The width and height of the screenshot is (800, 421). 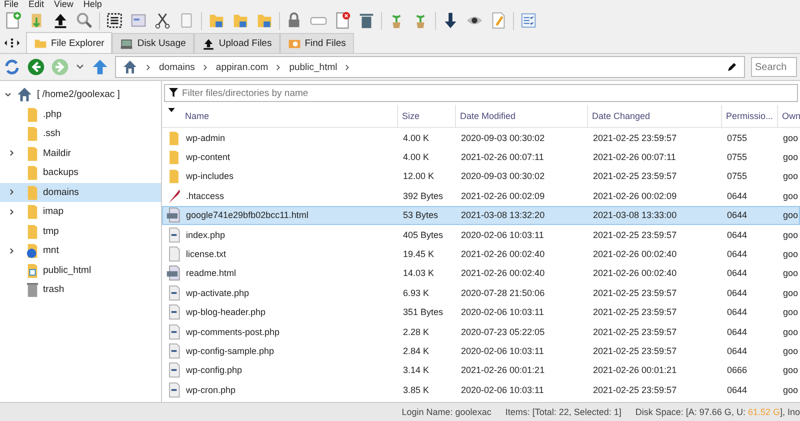 What do you see at coordinates (737, 157) in the screenshot?
I see `table-cell-text: 0755` at bounding box center [737, 157].